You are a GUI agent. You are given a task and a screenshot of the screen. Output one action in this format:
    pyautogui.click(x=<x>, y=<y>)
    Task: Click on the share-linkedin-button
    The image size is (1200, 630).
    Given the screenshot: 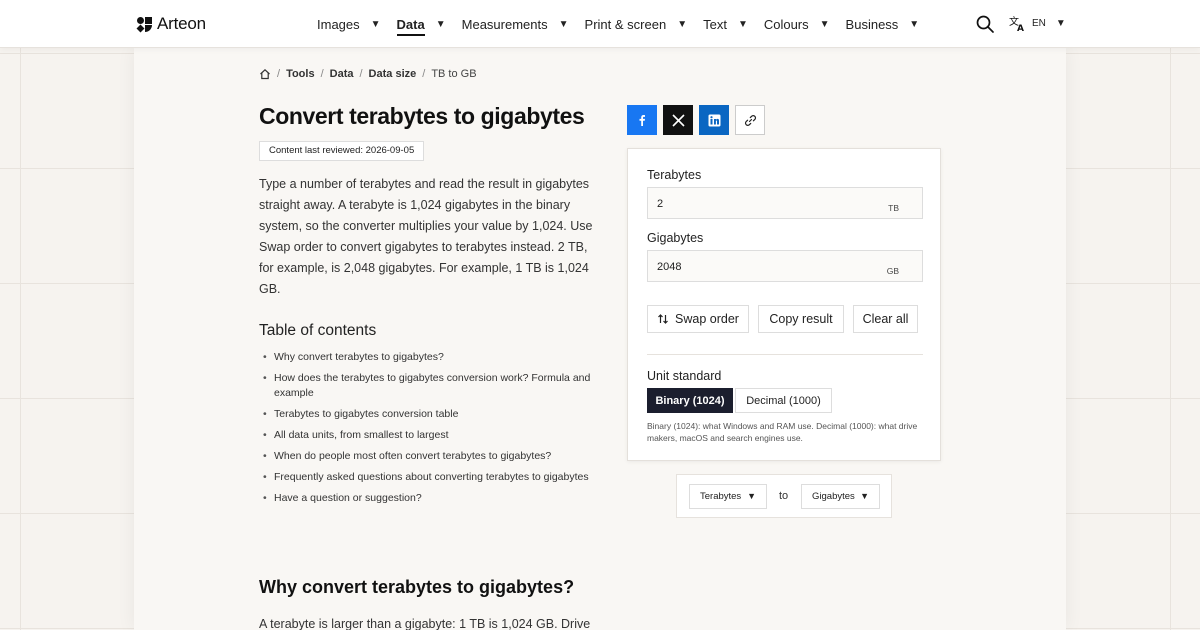 What is the action you would take?
    pyautogui.click(x=714, y=120)
    